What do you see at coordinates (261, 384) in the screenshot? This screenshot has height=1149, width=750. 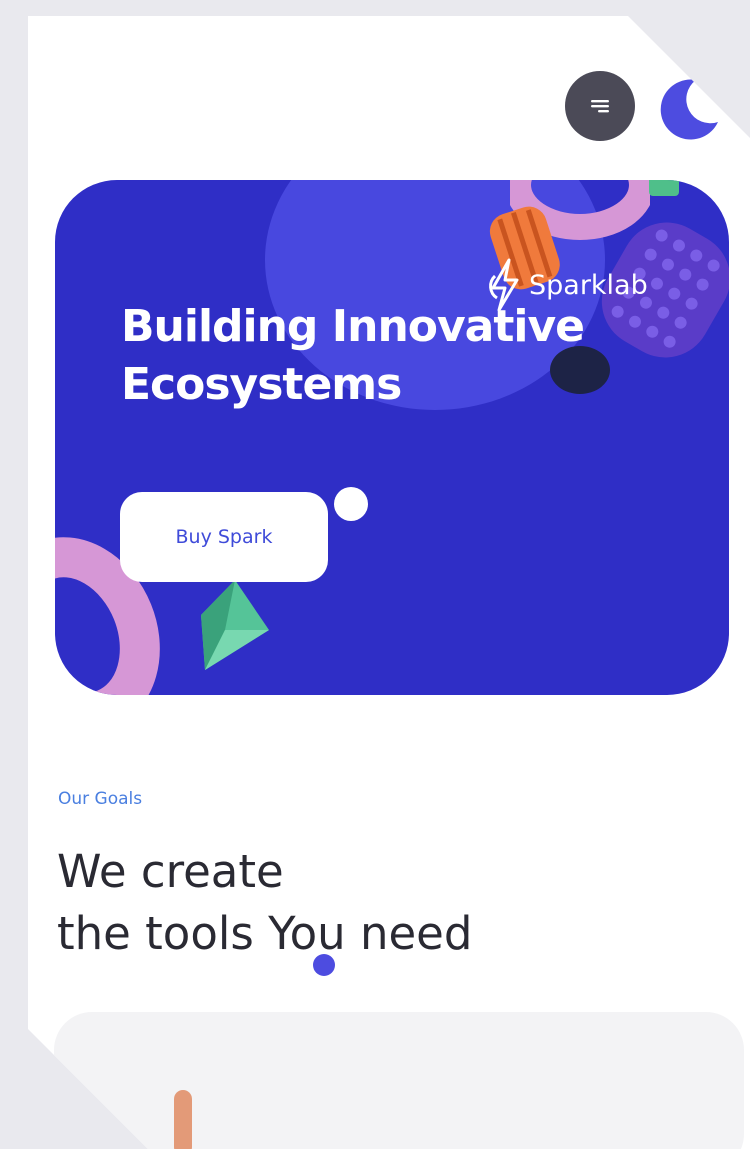 I see `hero-title-line2: Ecosystems` at bounding box center [261, 384].